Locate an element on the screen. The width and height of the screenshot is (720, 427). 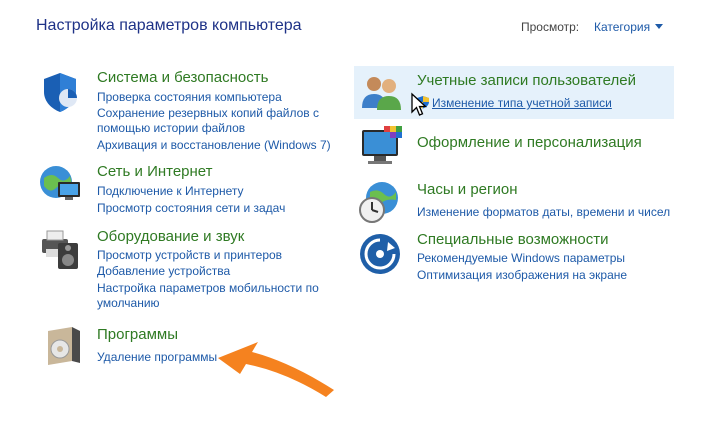
link-mobility-settings-cont: умолчанию is located at coordinates (128, 303).